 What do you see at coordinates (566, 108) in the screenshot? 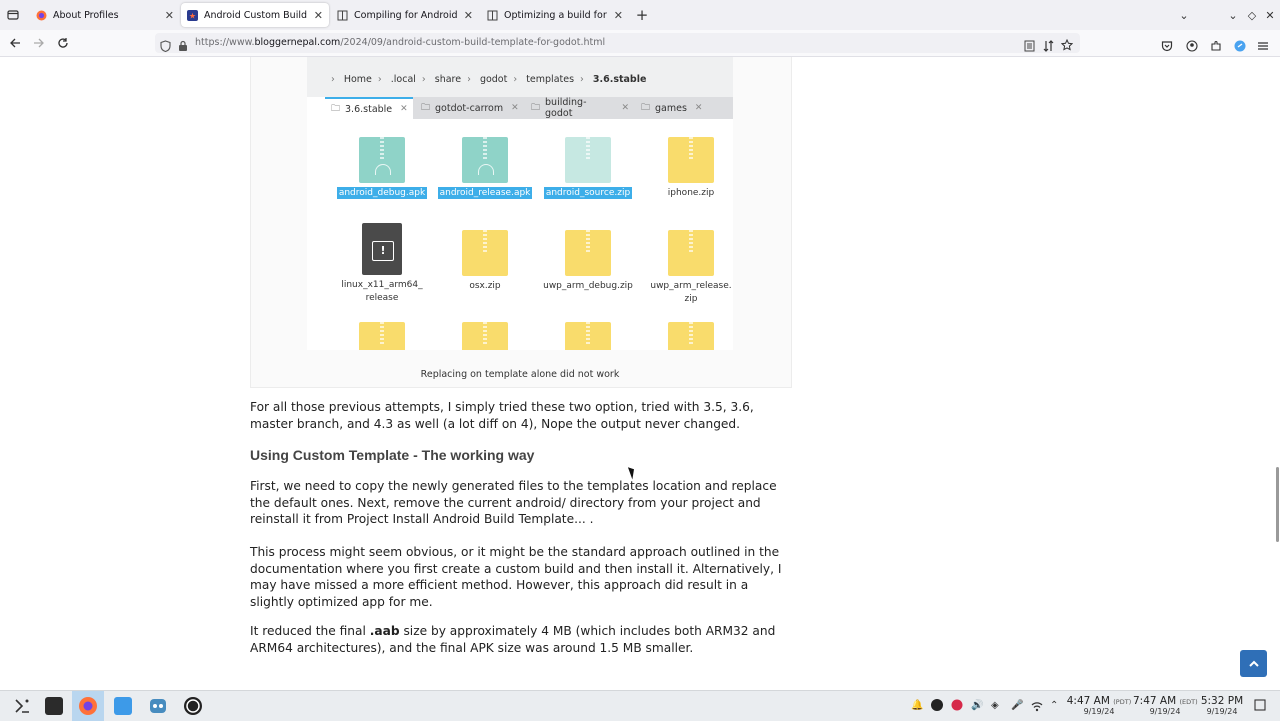
I see `fm-tab-label: building-godot` at bounding box center [566, 108].